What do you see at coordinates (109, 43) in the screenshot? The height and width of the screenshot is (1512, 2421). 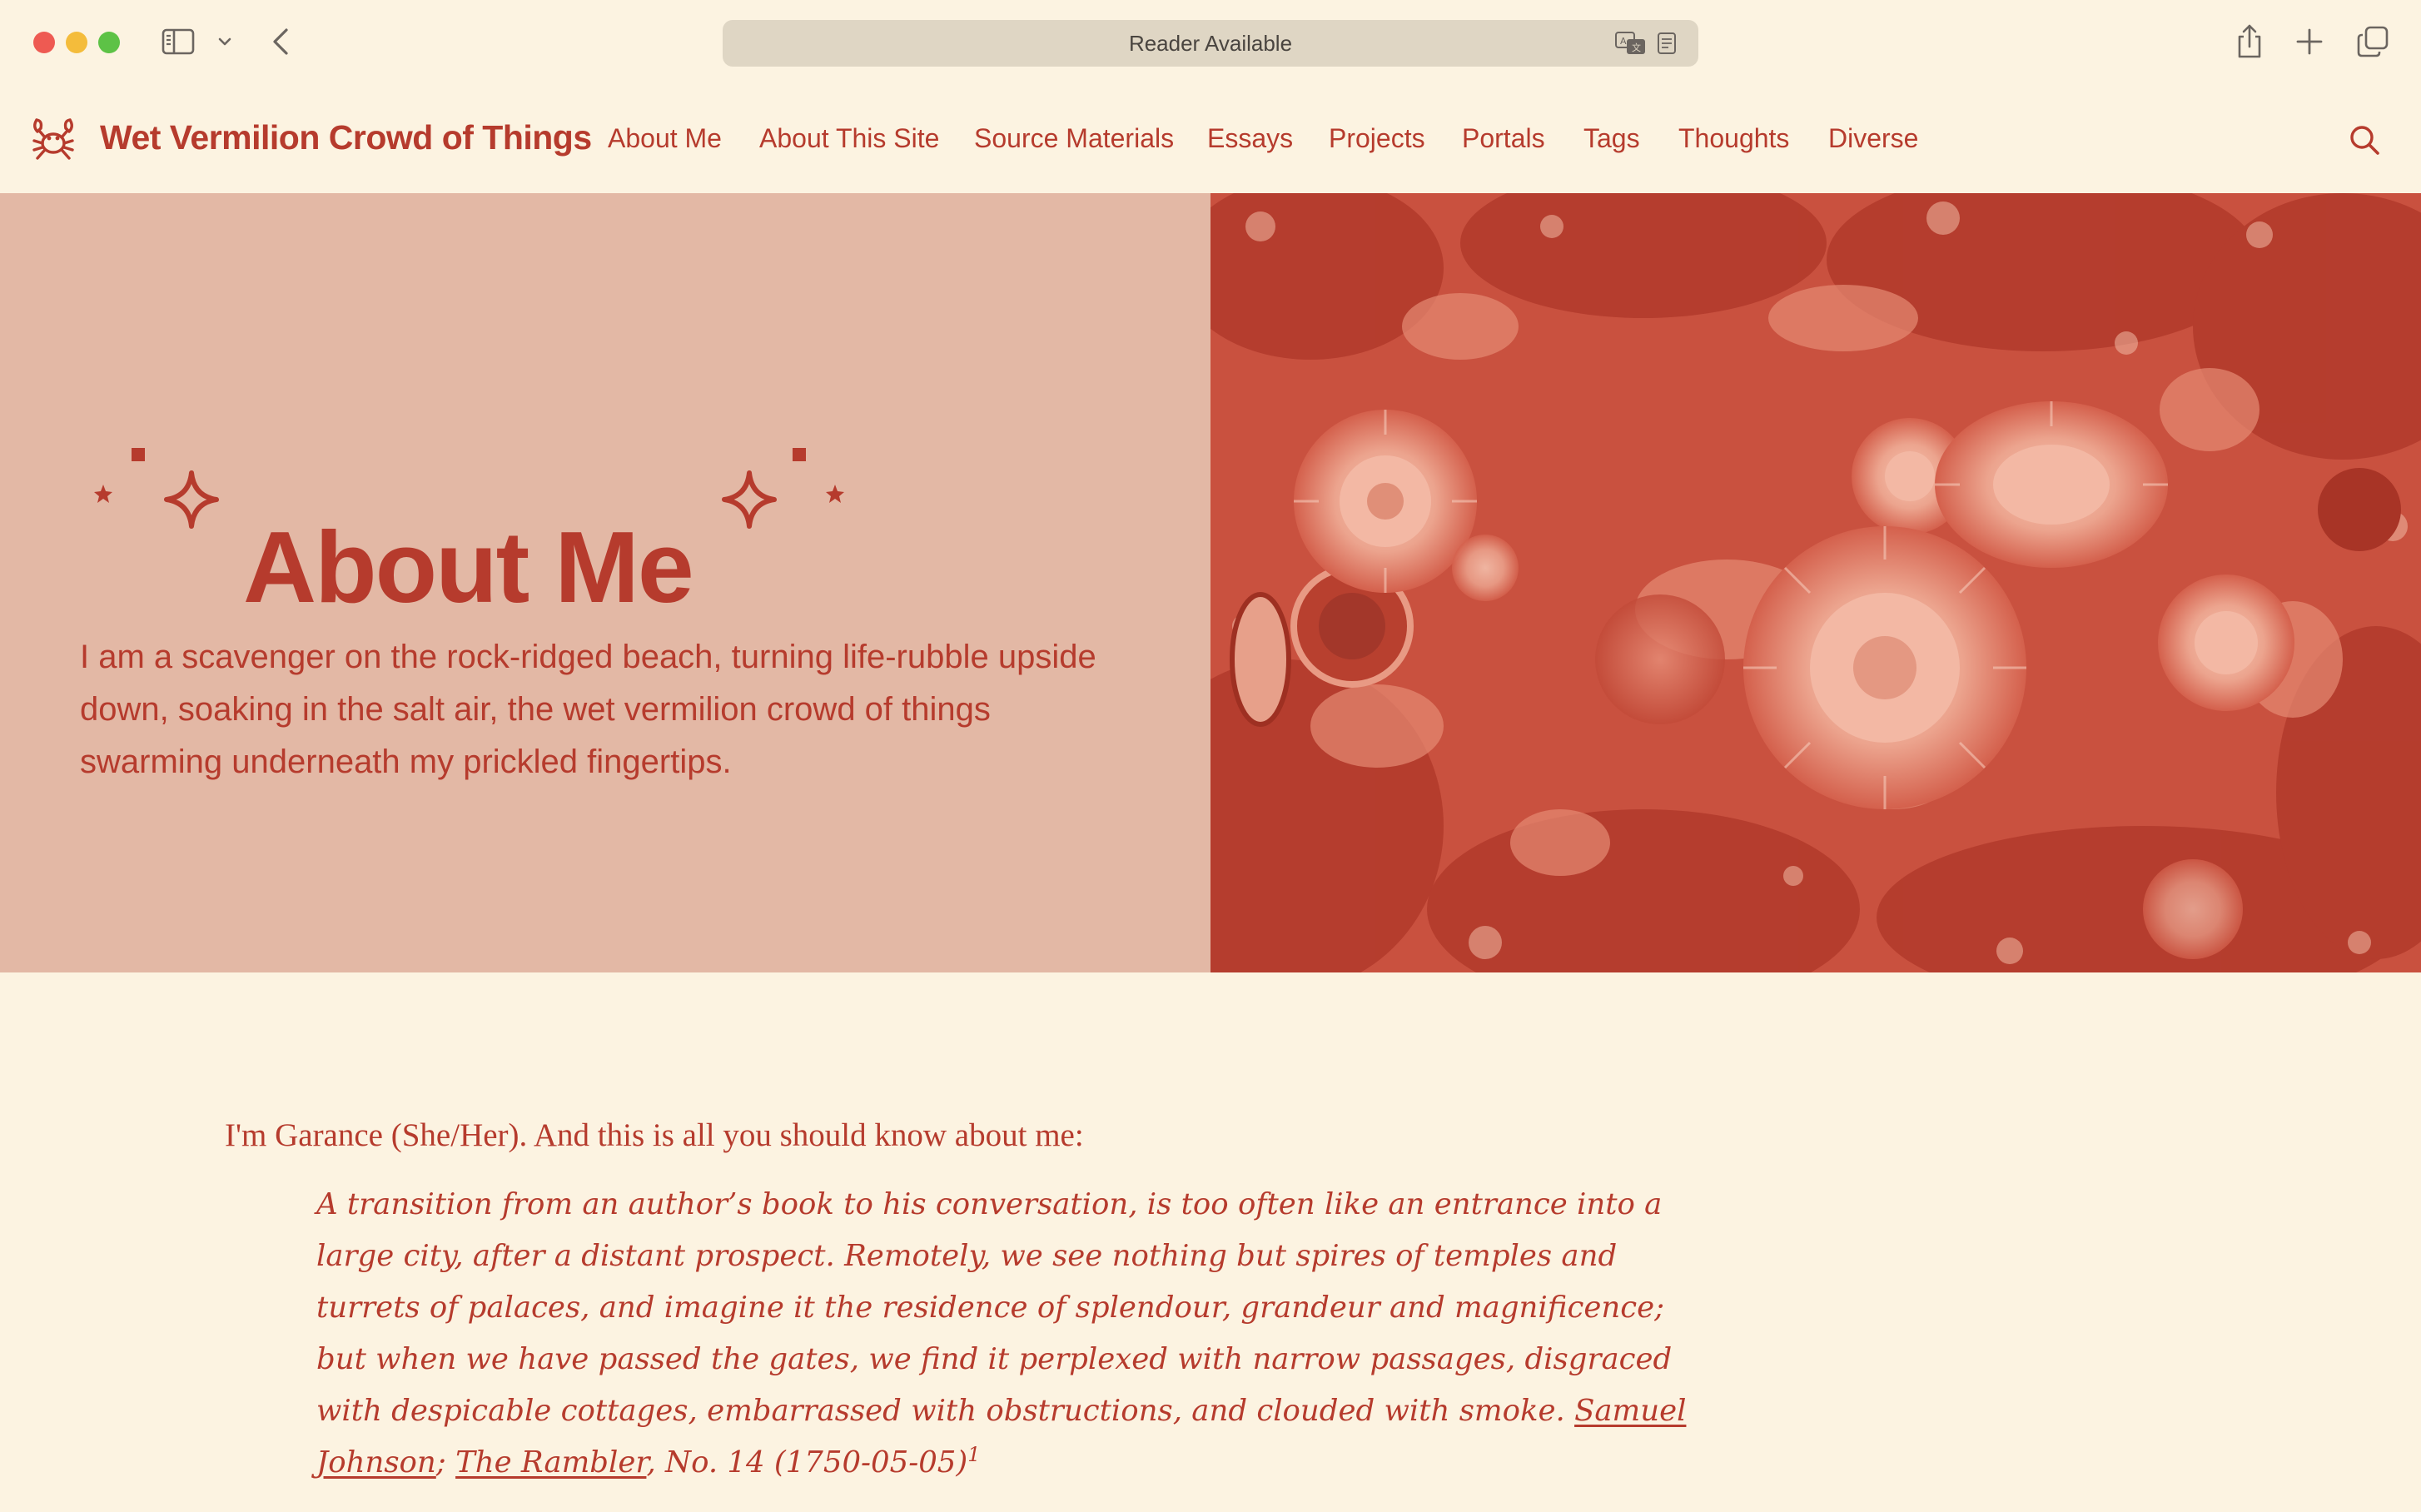 I see `zoom-window-button` at bounding box center [109, 43].